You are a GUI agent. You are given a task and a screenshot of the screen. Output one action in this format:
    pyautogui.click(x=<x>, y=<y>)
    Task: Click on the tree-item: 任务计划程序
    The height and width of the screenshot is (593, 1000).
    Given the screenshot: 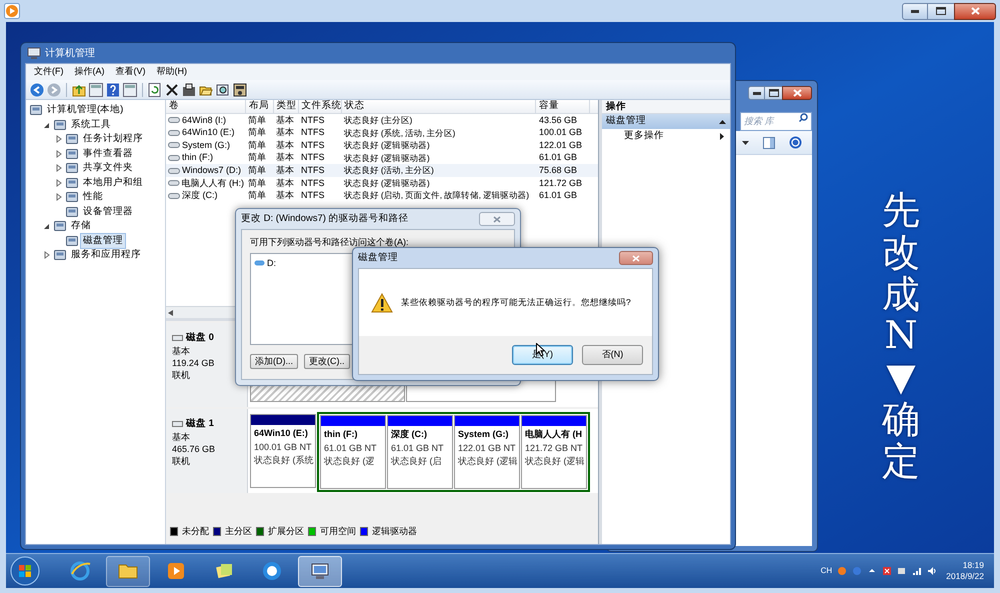 What is the action you would take?
    pyautogui.click(x=113, y=139)
    